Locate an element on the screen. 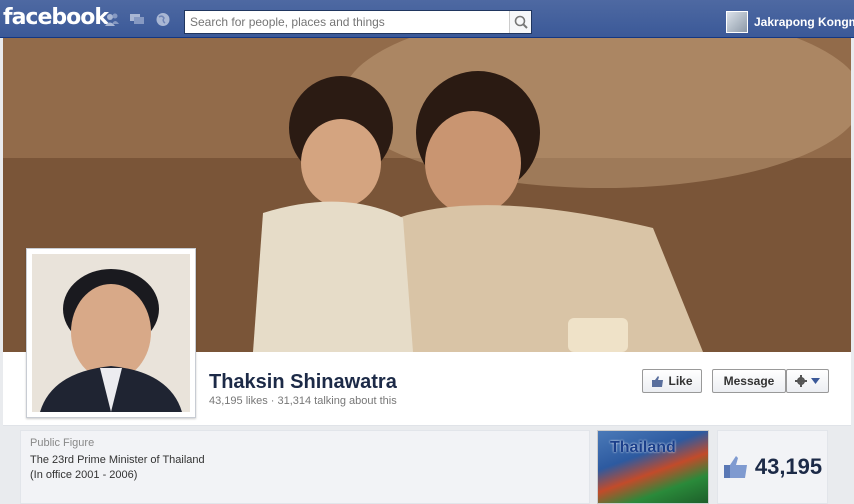  user-name: Jakrapong Kongm is located at coordinates (804, 22).